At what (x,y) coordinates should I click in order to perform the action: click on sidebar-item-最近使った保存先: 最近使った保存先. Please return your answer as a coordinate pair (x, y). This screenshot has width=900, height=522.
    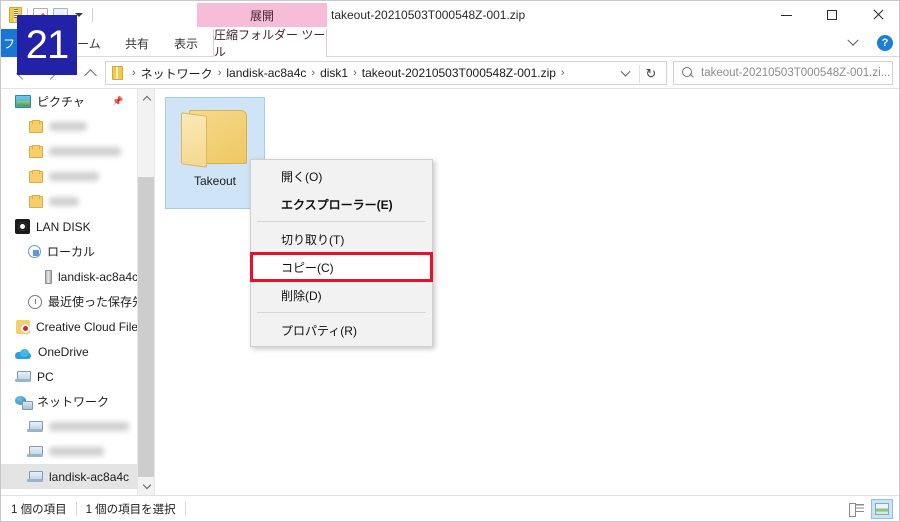
    Looking at the image, I should click on (69, 301).